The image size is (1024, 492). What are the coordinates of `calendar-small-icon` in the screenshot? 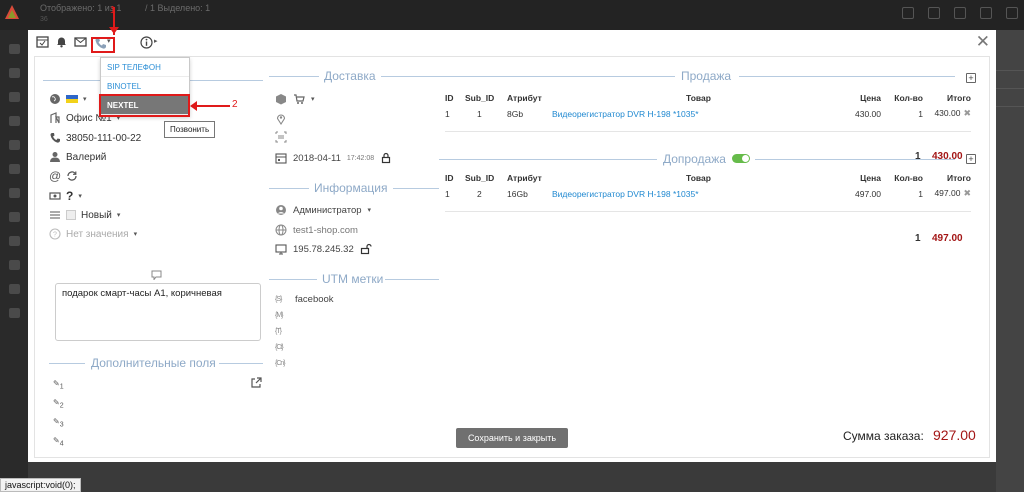 It's located at (281, 158).